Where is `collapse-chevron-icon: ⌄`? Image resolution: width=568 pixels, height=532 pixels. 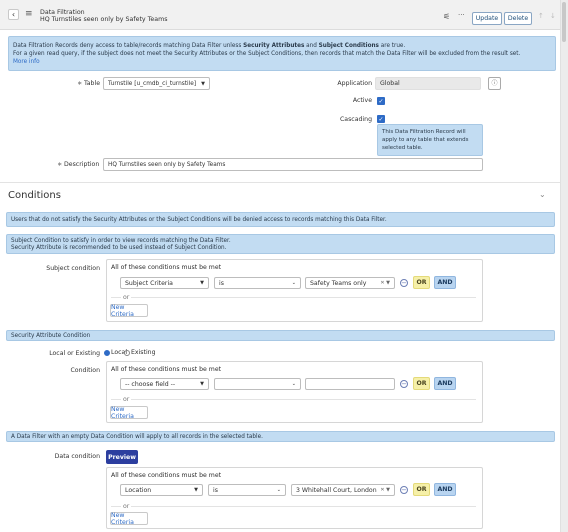 collapse-chevron-icon: ⌄ is located at coordinates (542, 194).